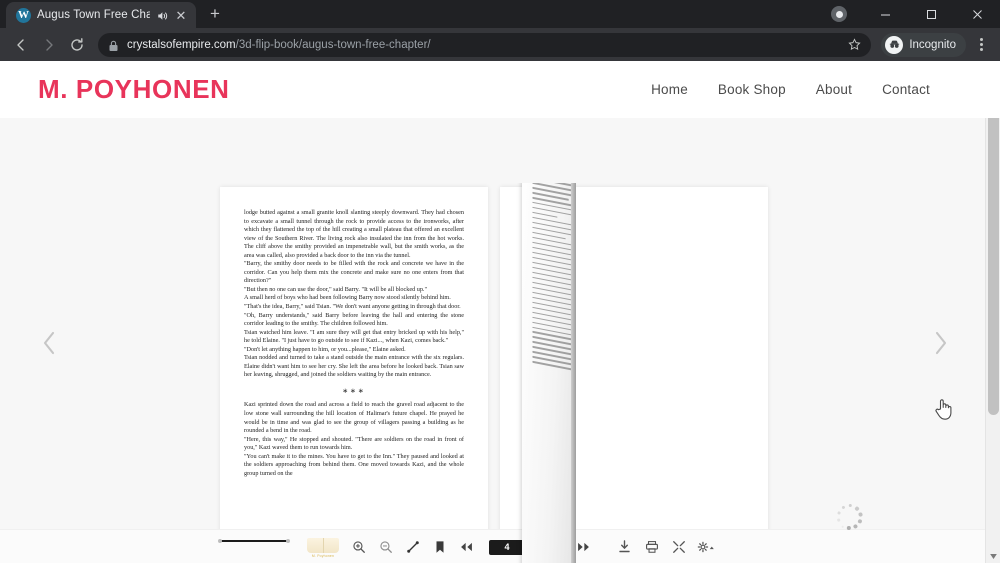  Describe the element at coordinates (931, 14) in the screenshot. I see `maximize-button` at that location.